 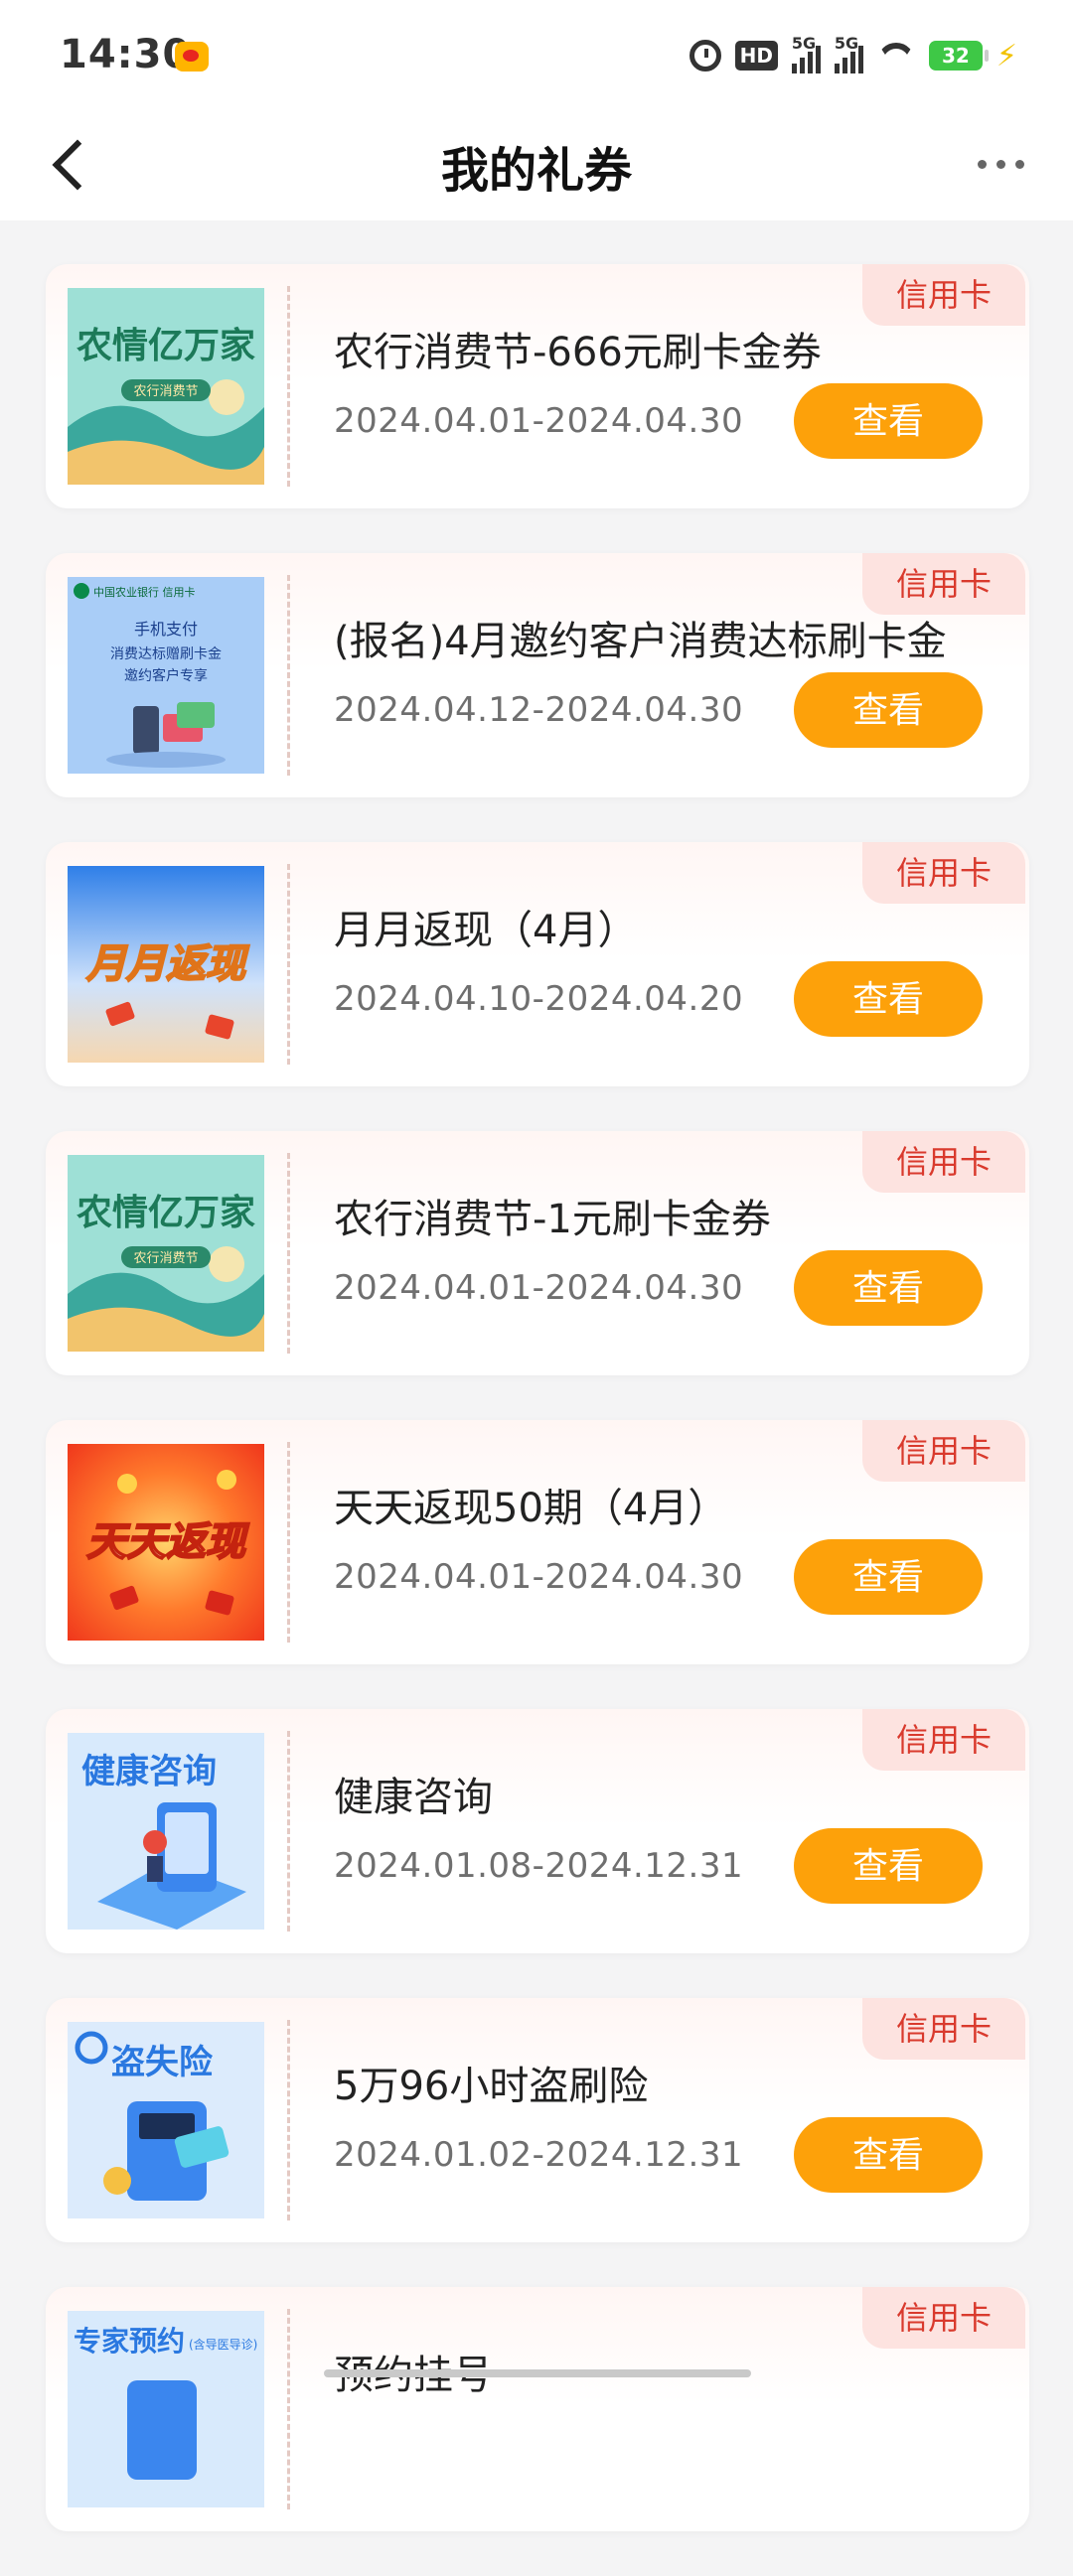 What do you see at coordinates (896, 56) in the screenshot?
I see `wifi-icon` at bounding box center [896, 56].